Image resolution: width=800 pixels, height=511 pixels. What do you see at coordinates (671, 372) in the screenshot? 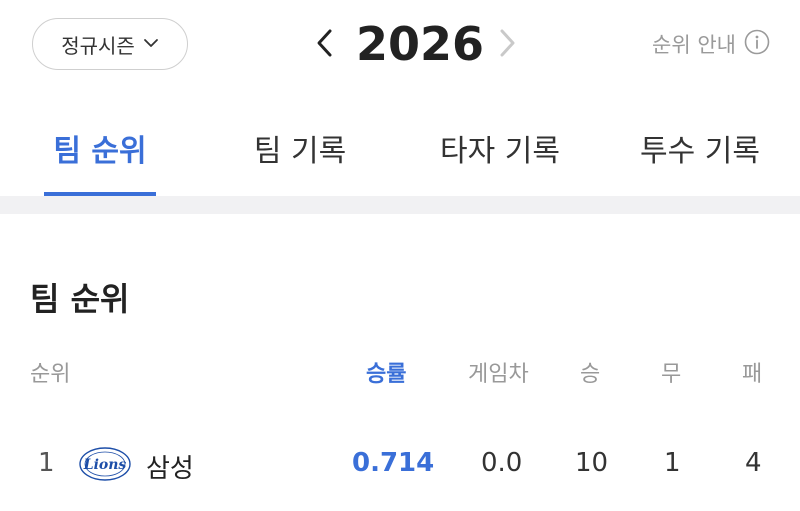
I see `column-header-draws: 무` at bounding box center [671, 372].